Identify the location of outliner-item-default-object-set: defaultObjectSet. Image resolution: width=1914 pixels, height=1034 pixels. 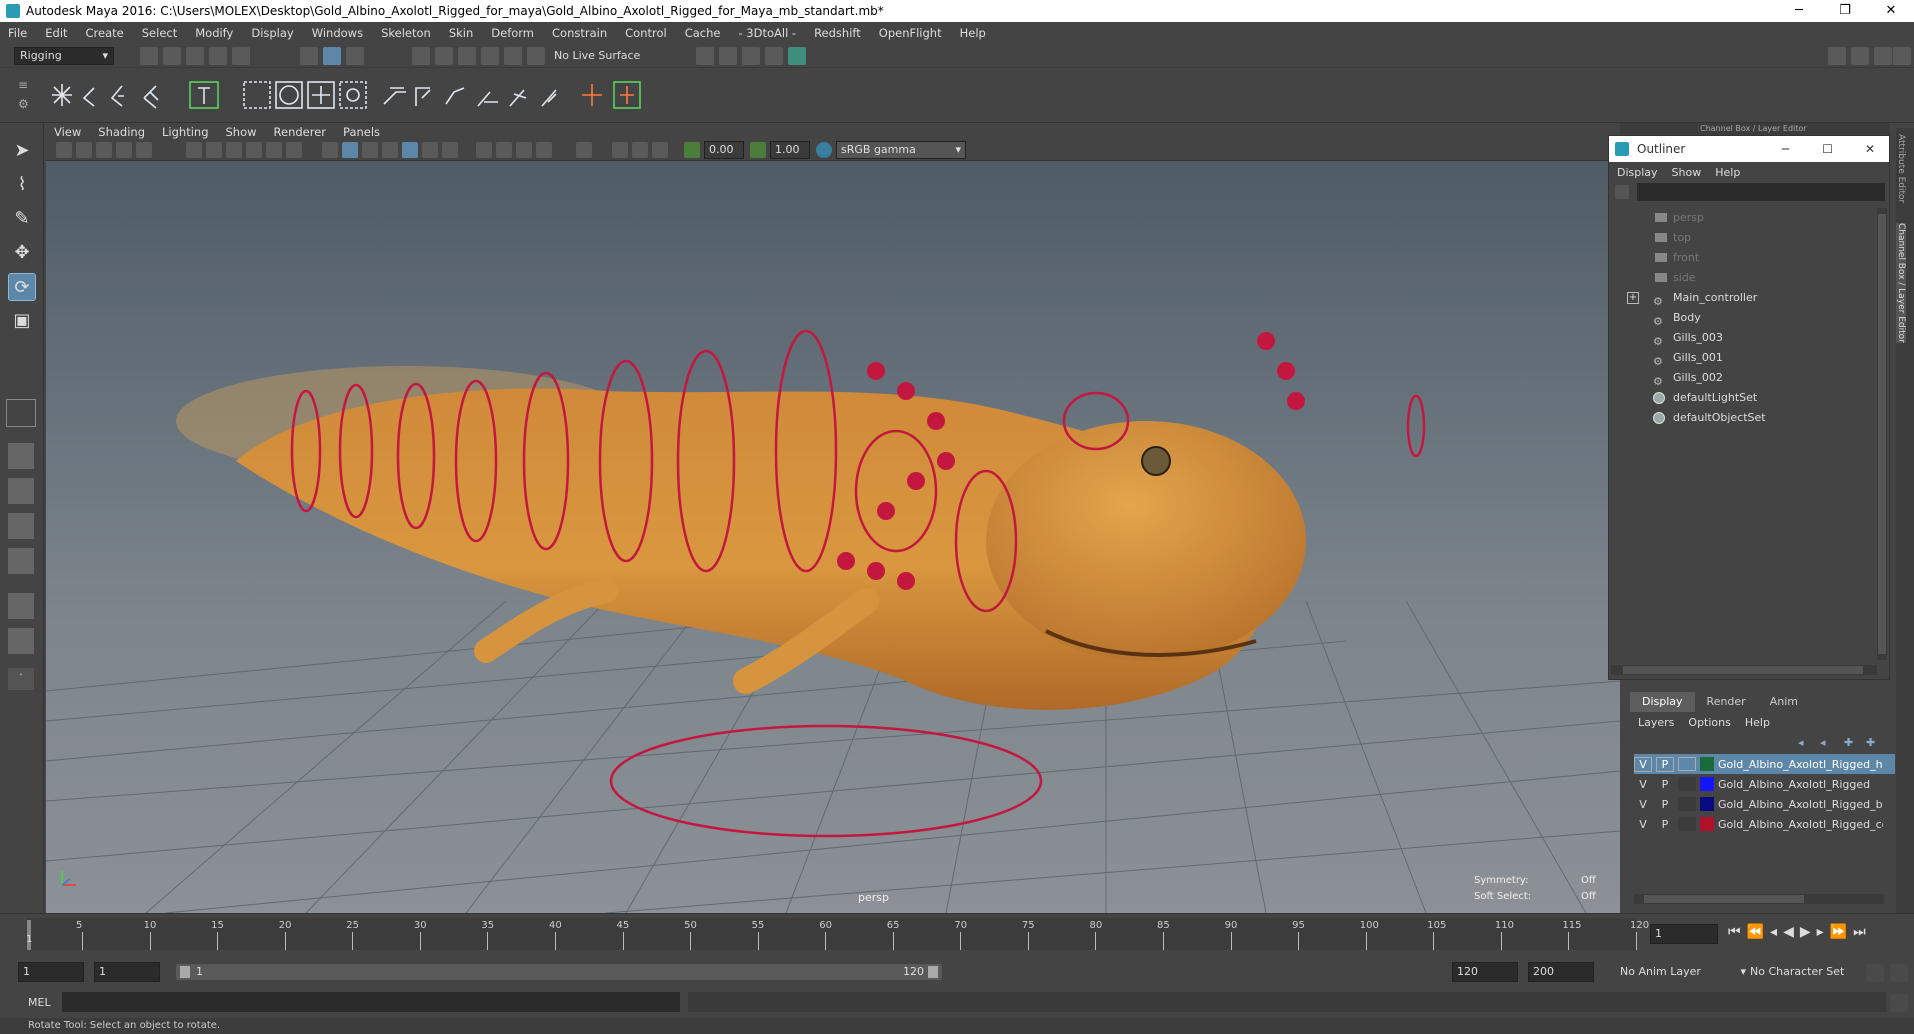
(1749, 418).